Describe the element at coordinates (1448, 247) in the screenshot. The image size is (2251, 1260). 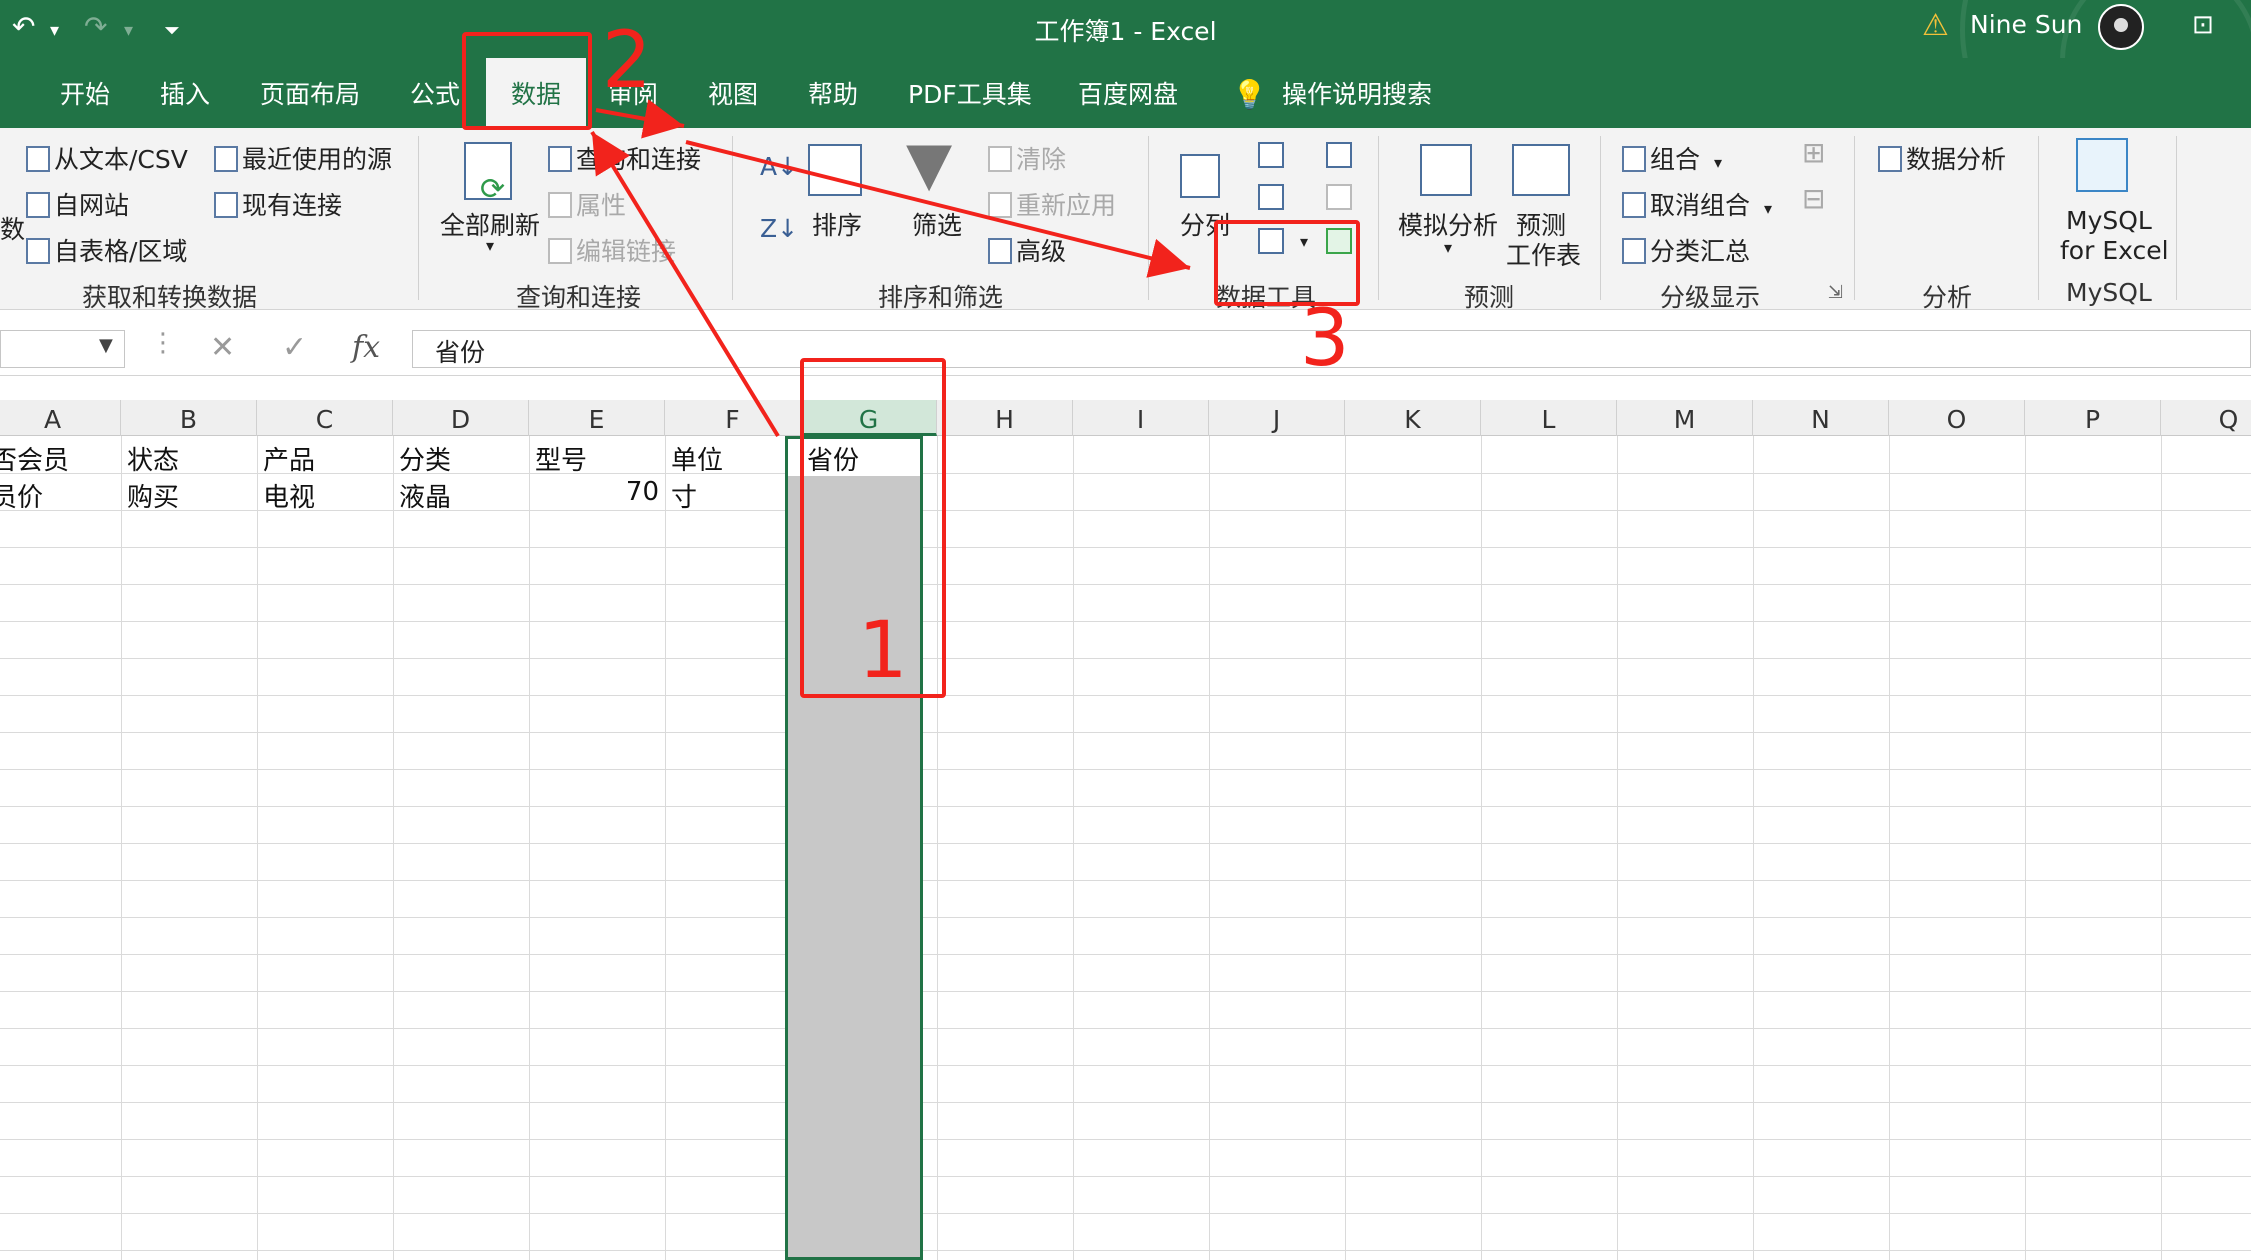
I see `what-if-dropdown-icon: ▾` at that location.